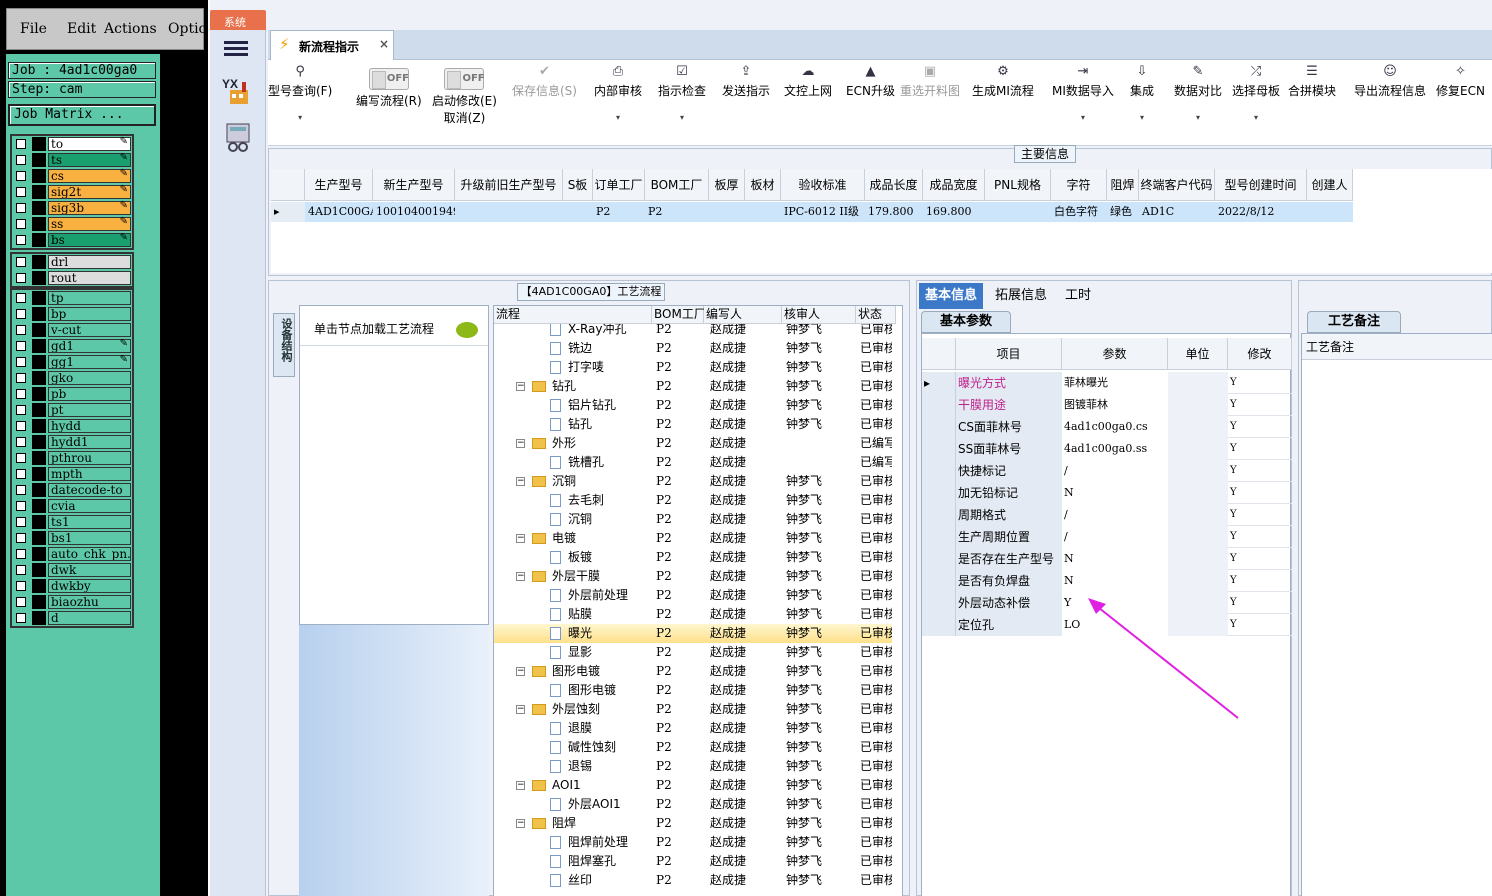  I want to click on tree-row: 退锡 P2 赵成捷 钟梦飞 已审核, so click(693, 766).